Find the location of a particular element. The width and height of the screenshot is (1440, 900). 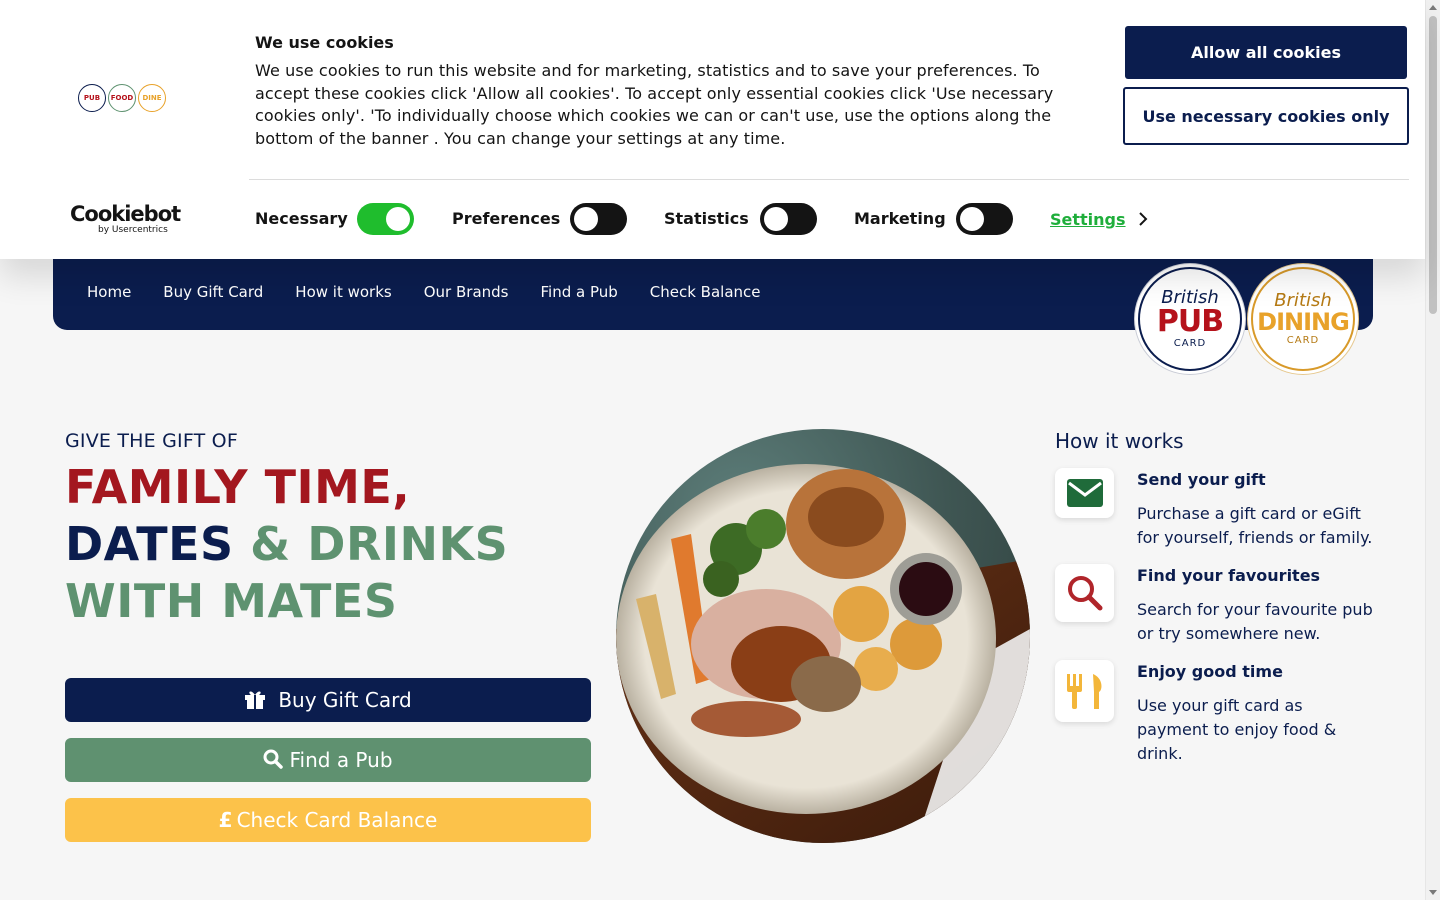

cookie-divider is located at coordinates (829, 179).